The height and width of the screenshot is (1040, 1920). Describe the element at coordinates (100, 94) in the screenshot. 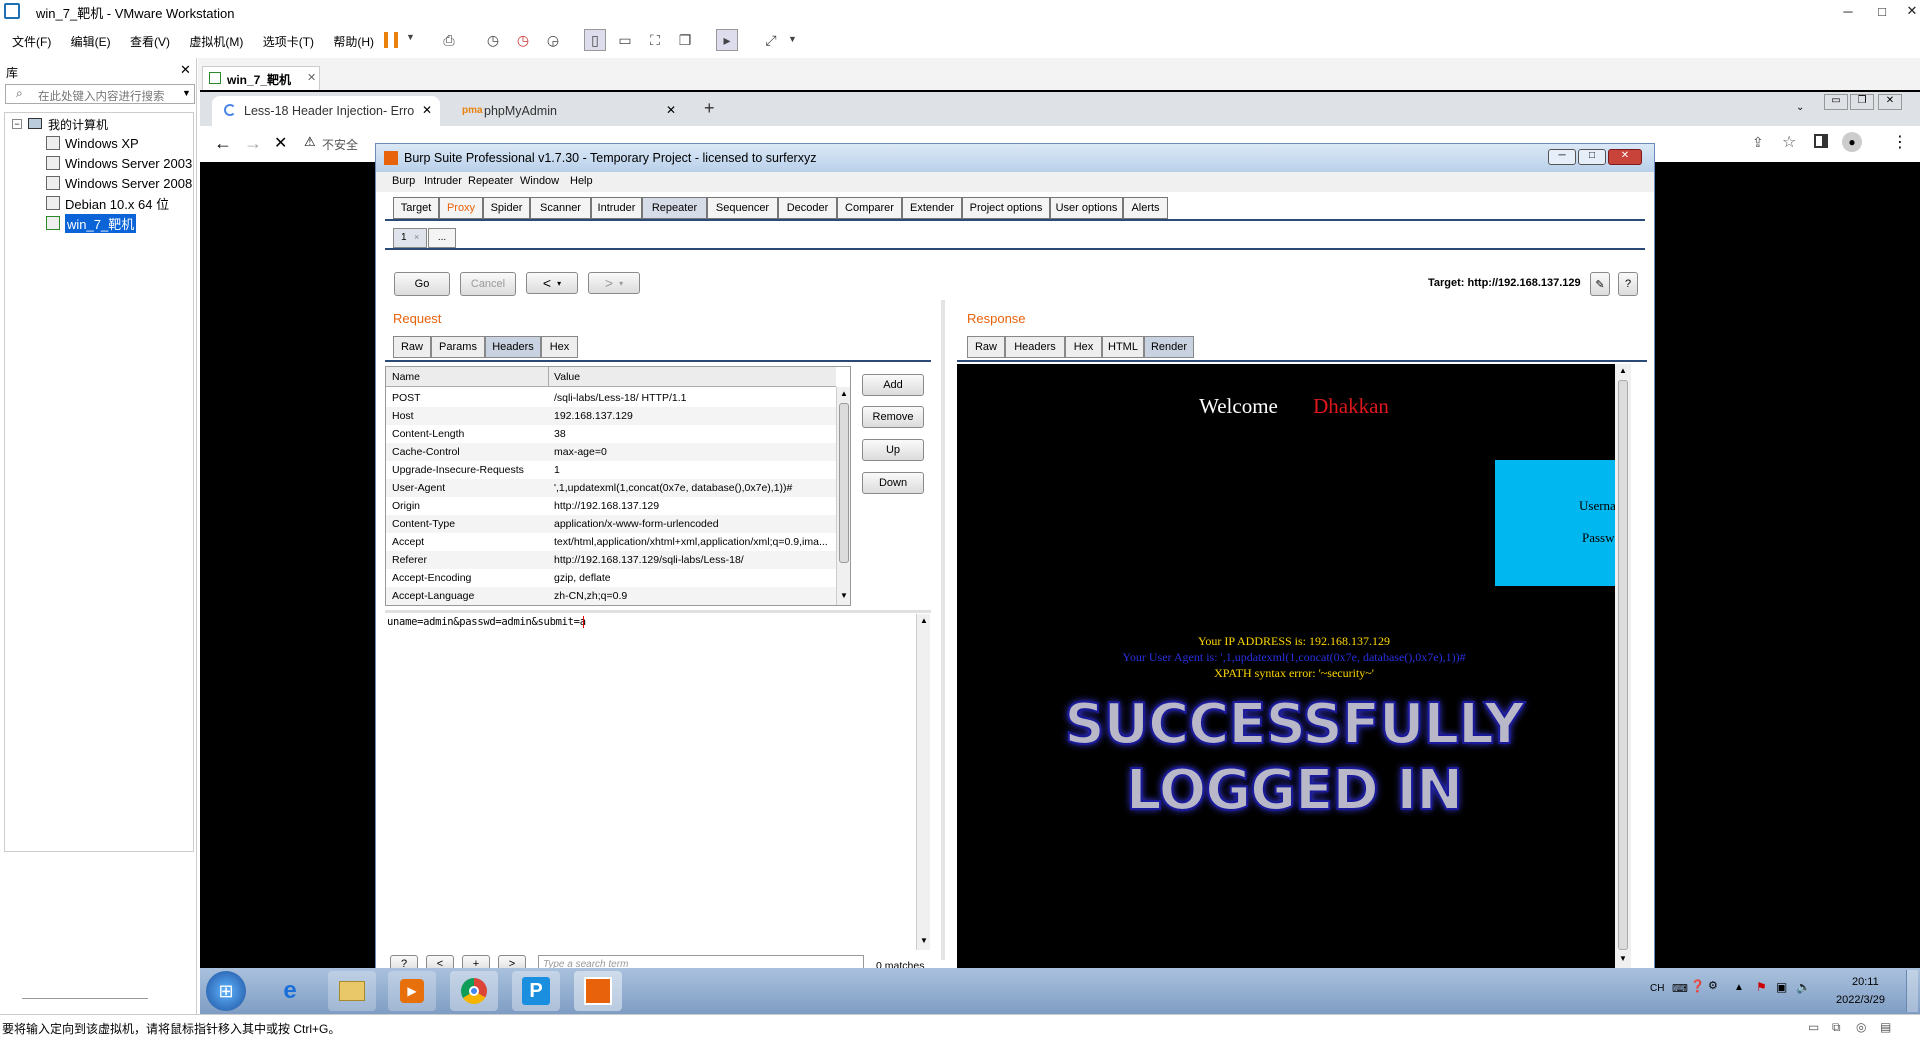

I see `library-search: ⌕ 在此处键入内容进行搜索 ▼` at that location.